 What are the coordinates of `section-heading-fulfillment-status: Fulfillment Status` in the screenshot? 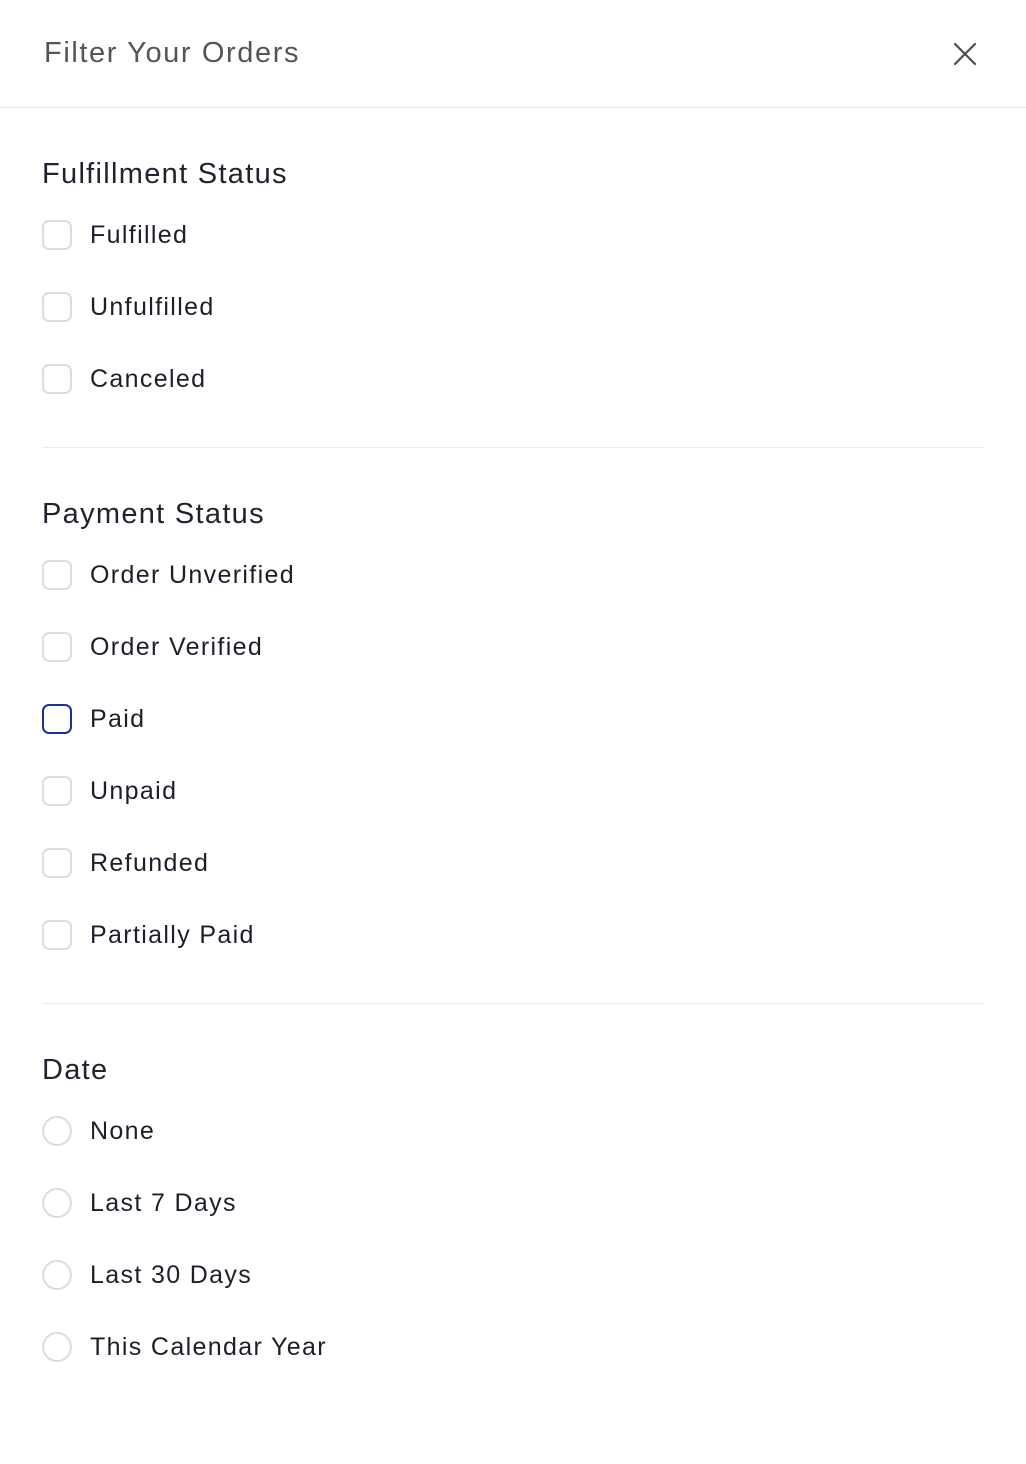 It's located at (165, 174).